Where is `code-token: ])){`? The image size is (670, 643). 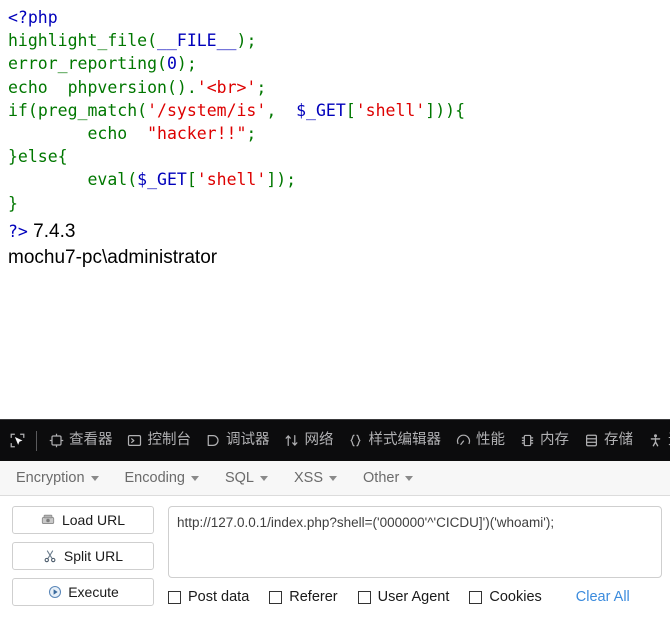 code-token: ])){ is located at coordinates (445, 110).